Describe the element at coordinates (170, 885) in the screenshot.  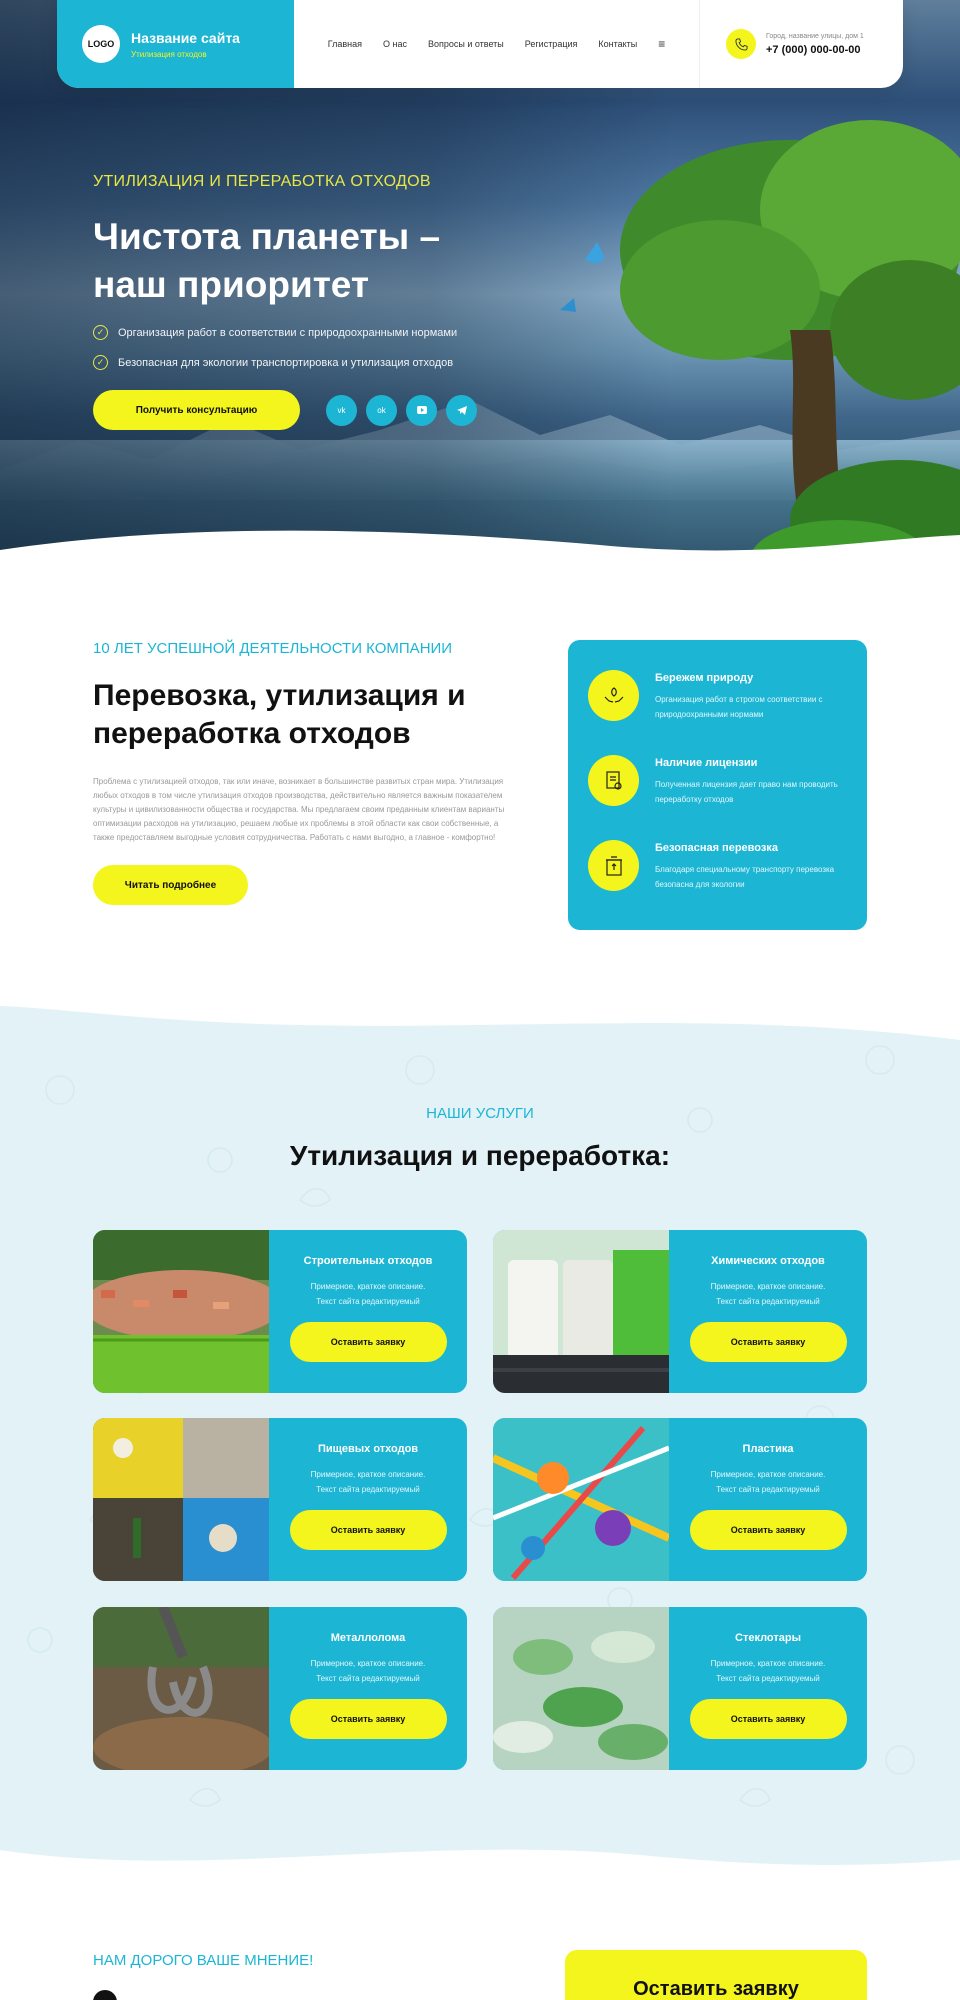
I see `read-more-button: Читать подробнее` at that location.